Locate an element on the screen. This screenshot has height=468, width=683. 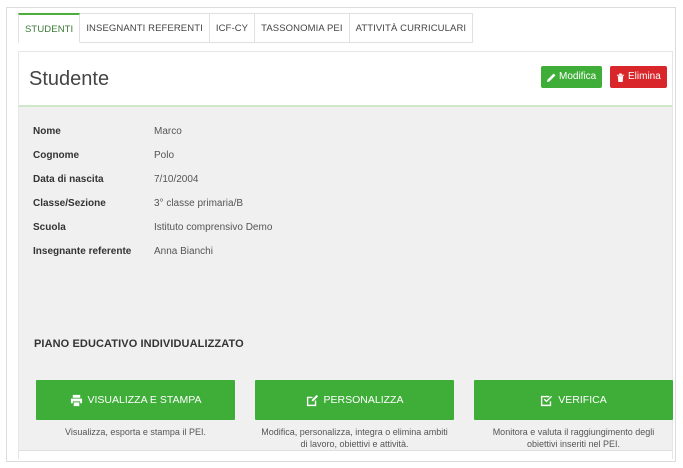
personalizza-label: PERSONALIZZA is located at coordinates (363, 400).